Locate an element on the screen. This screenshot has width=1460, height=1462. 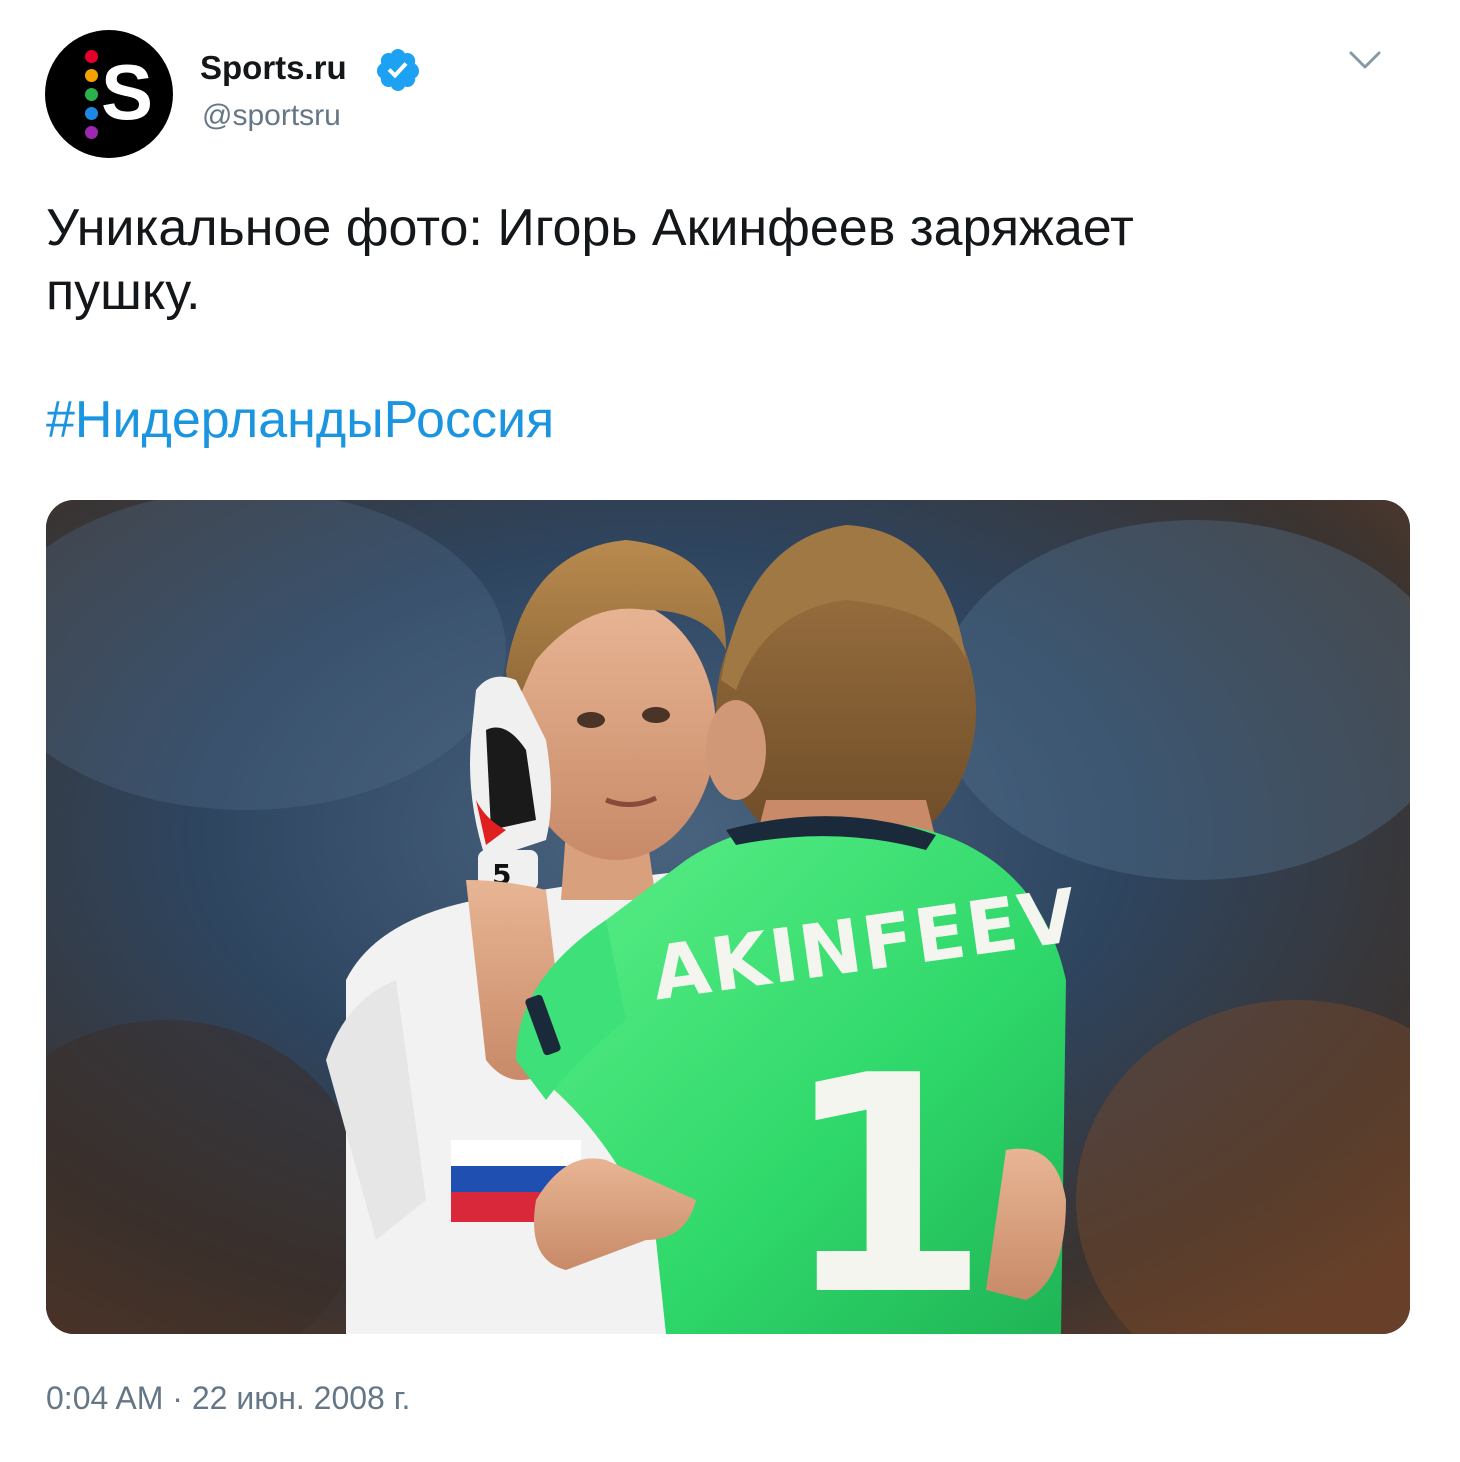
avatar-letter: S is located at coordinates (127, 92).